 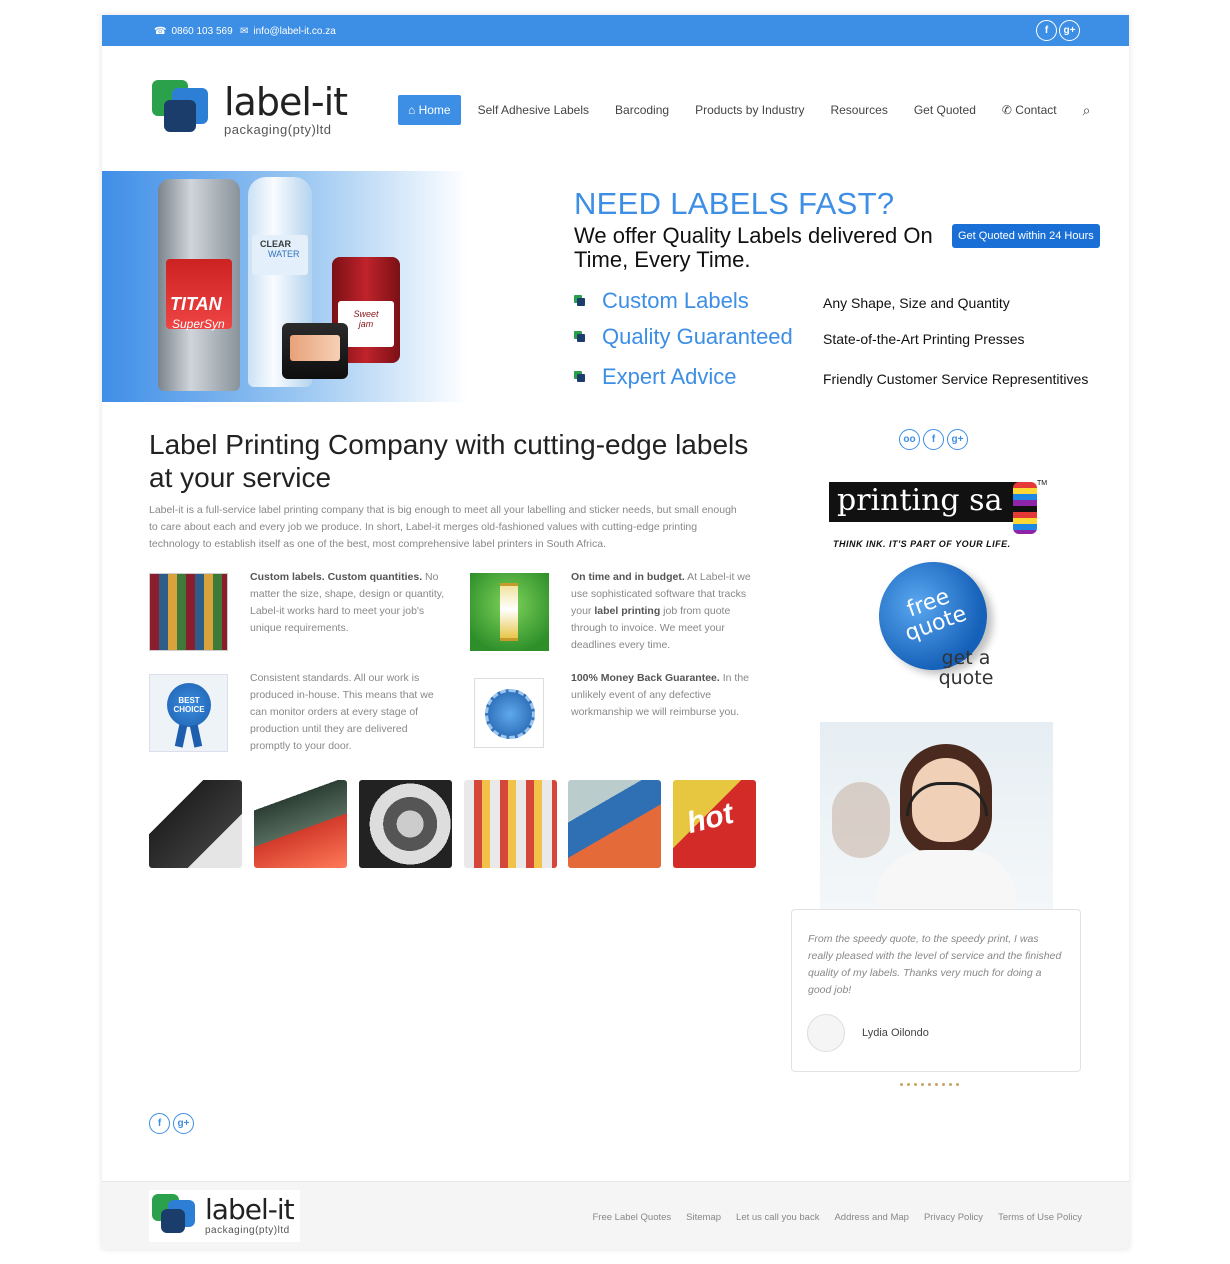 I want to click on phone-icon: ☎, so click(x=160, y=31).